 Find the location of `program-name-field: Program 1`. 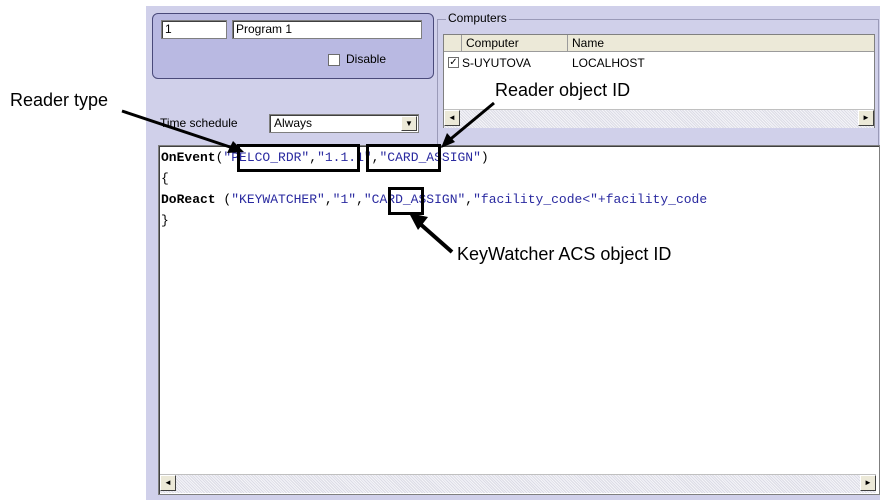

program-name-field: Program 1 is located at coordinates (327, 29).